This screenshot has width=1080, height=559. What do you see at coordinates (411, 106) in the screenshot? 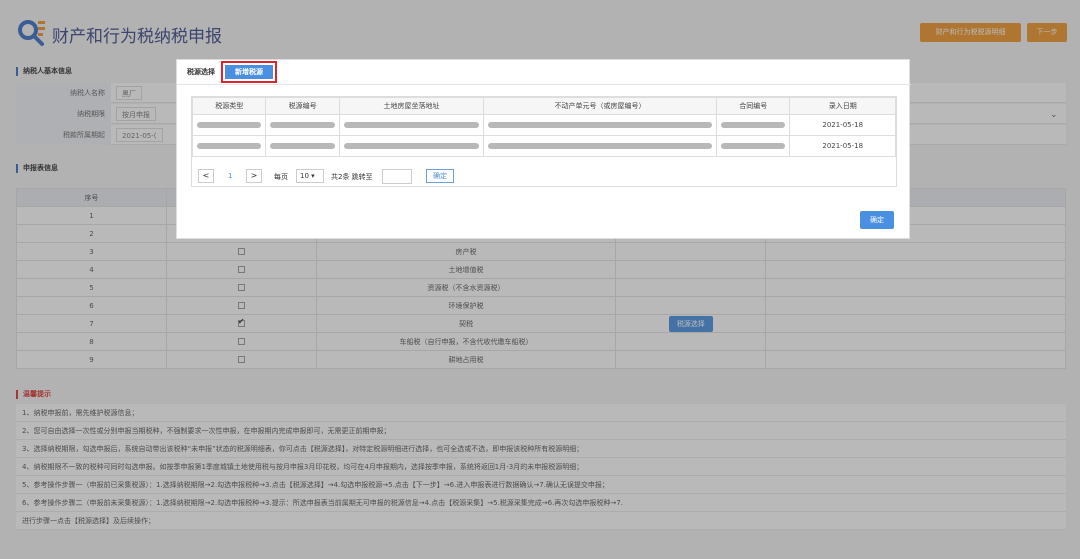
I see `modal-col-header: 土地房屋坐落地址` at bounding box center [411, 106].